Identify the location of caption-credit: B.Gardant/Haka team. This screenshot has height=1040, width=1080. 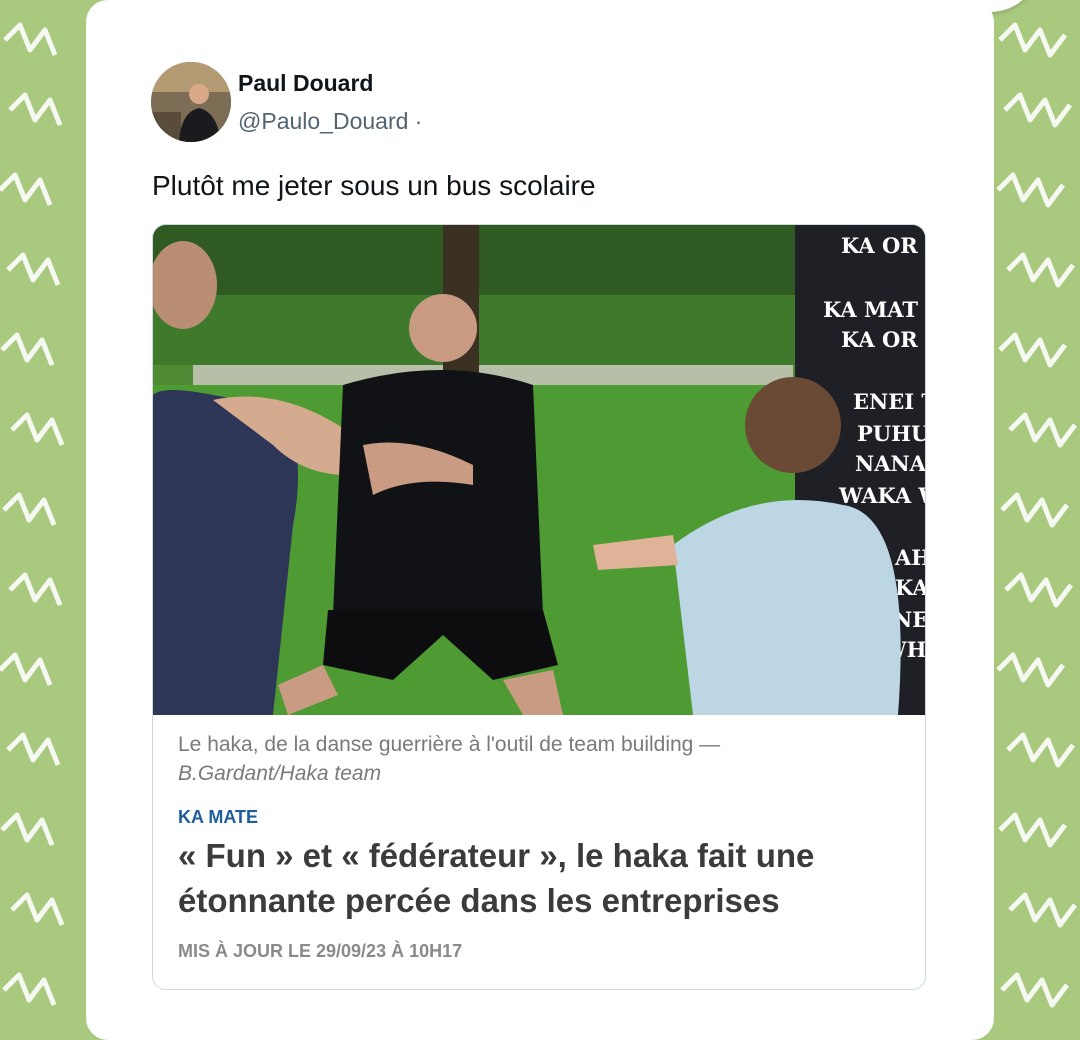
(280, 773).